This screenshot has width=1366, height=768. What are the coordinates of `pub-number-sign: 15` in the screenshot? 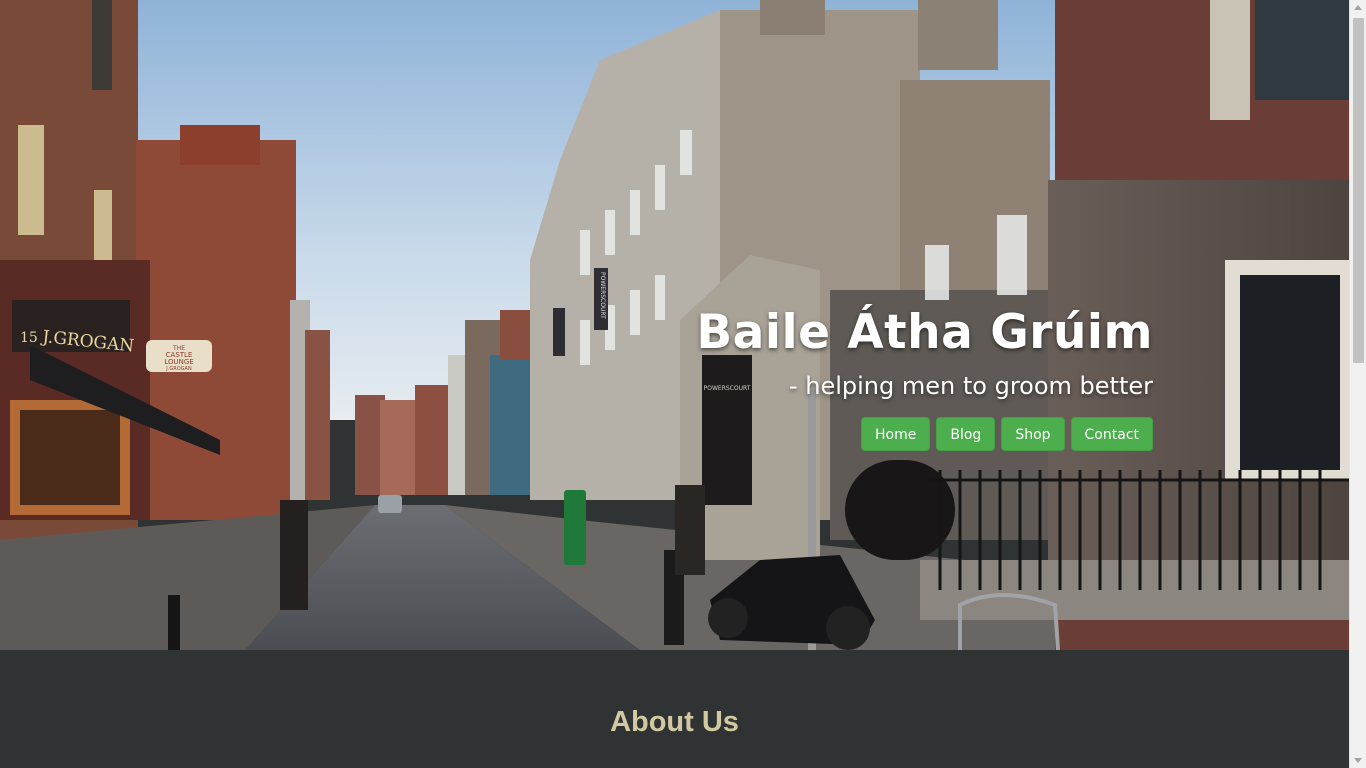 It's located at (29, 338).